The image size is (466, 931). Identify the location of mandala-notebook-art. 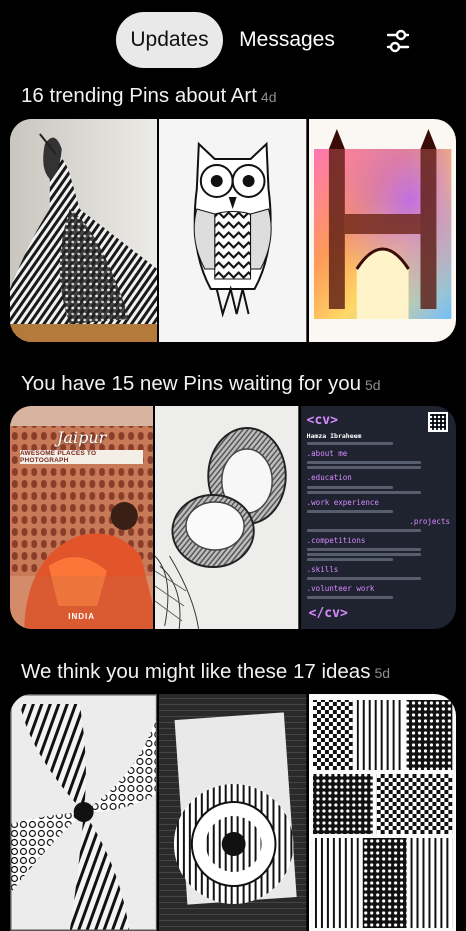
(233, 812).